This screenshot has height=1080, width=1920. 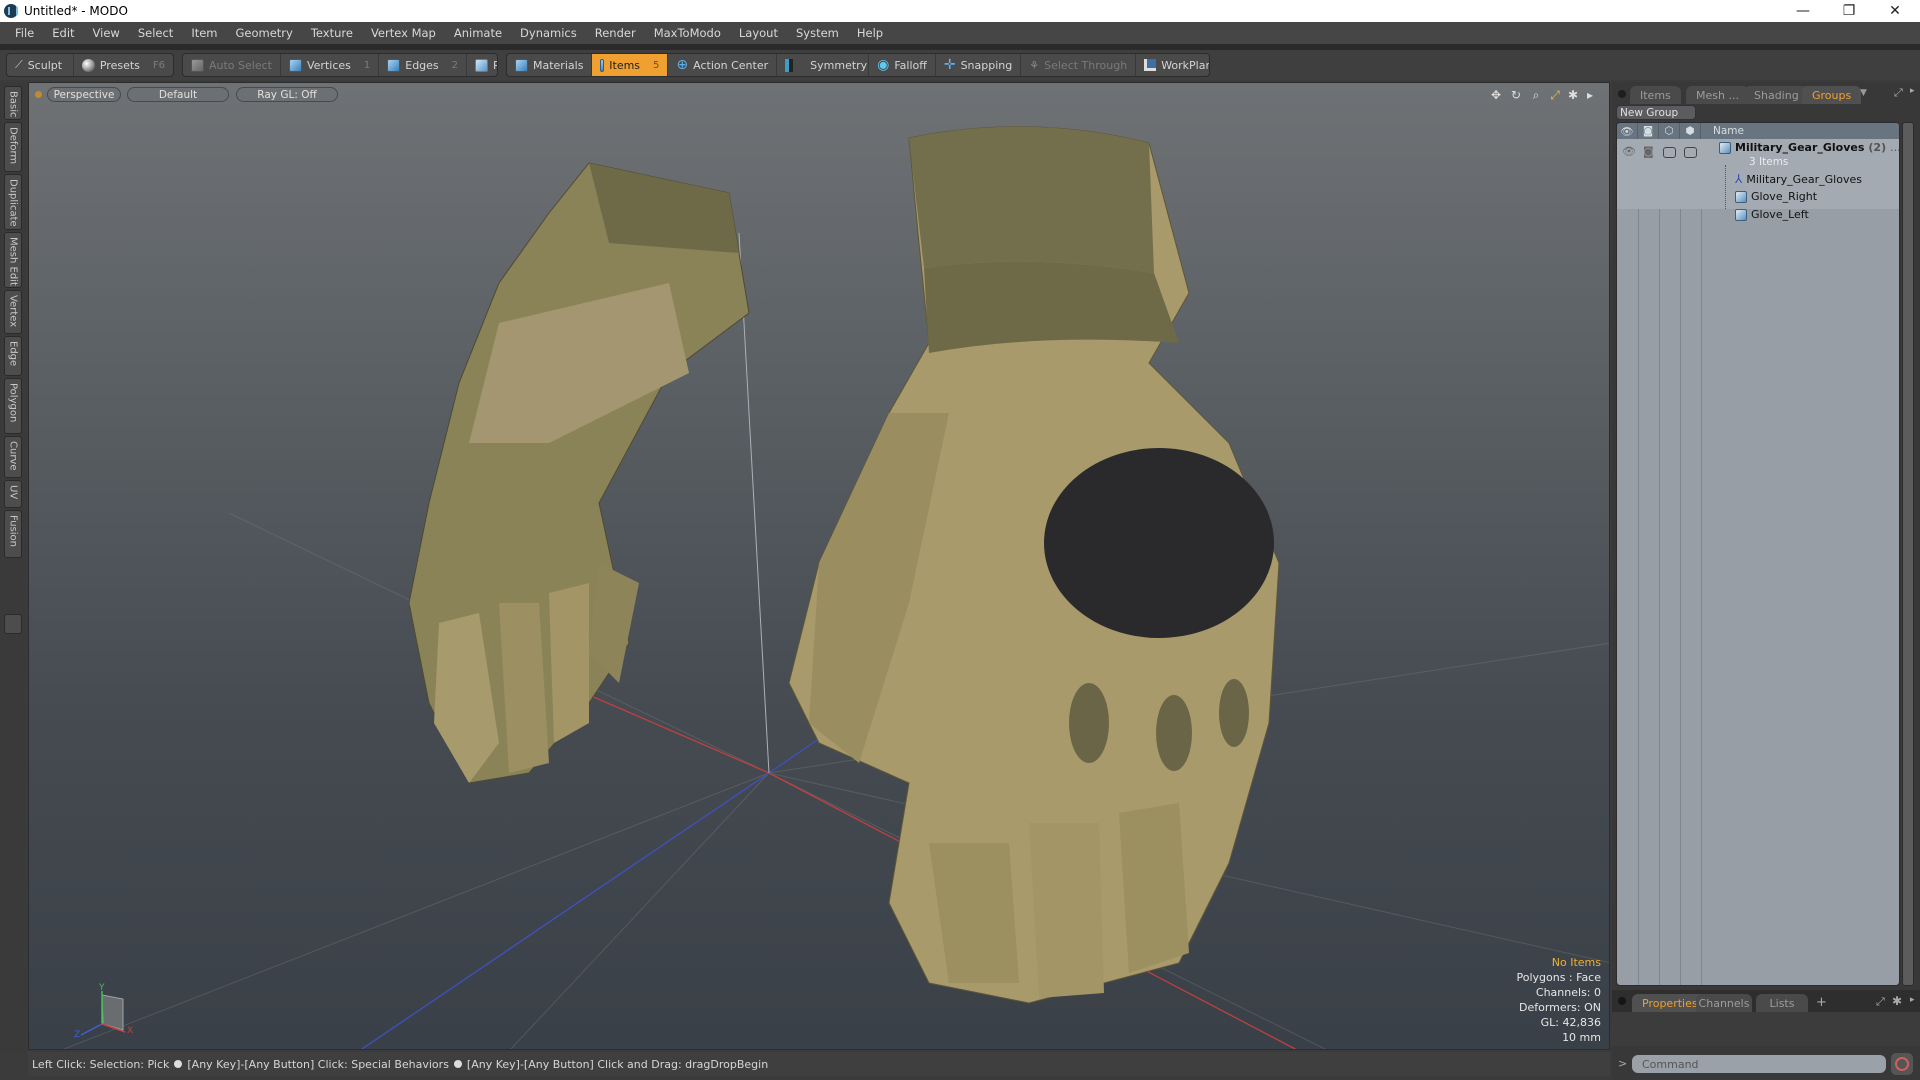 I want to click on zoom-icon: ⌕, so click(x=1536, y=95).